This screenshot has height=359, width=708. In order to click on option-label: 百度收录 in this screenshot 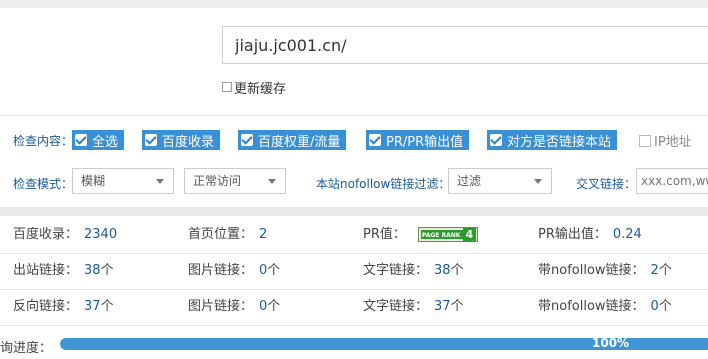, I will do `click(188, 142)`.